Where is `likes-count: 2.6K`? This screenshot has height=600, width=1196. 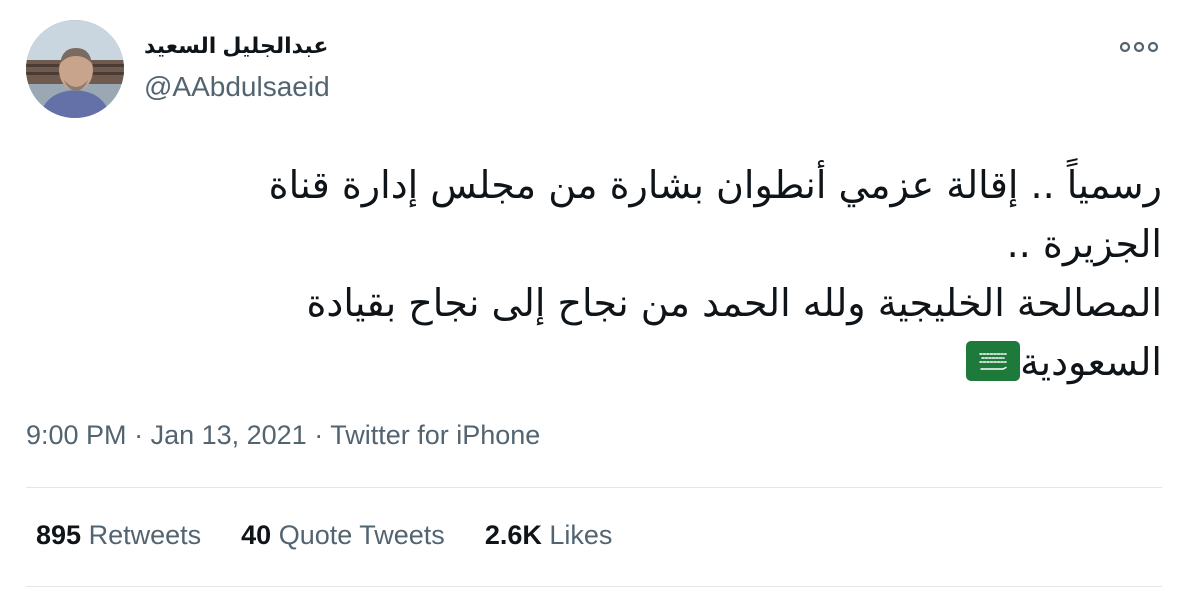 likes-count: 2.6K is located at coordinates (513, 535).